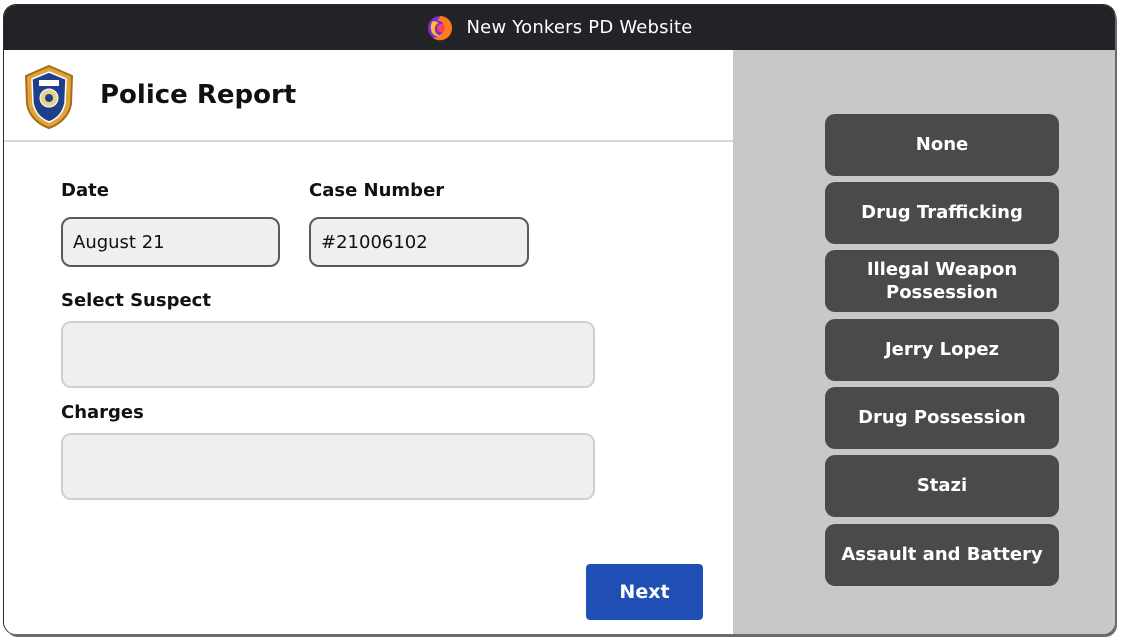 This screenshot has width=1122, height=637. Describe the element at coordinates (328, 466) in the screenshot. I see `charges-field` at that location.